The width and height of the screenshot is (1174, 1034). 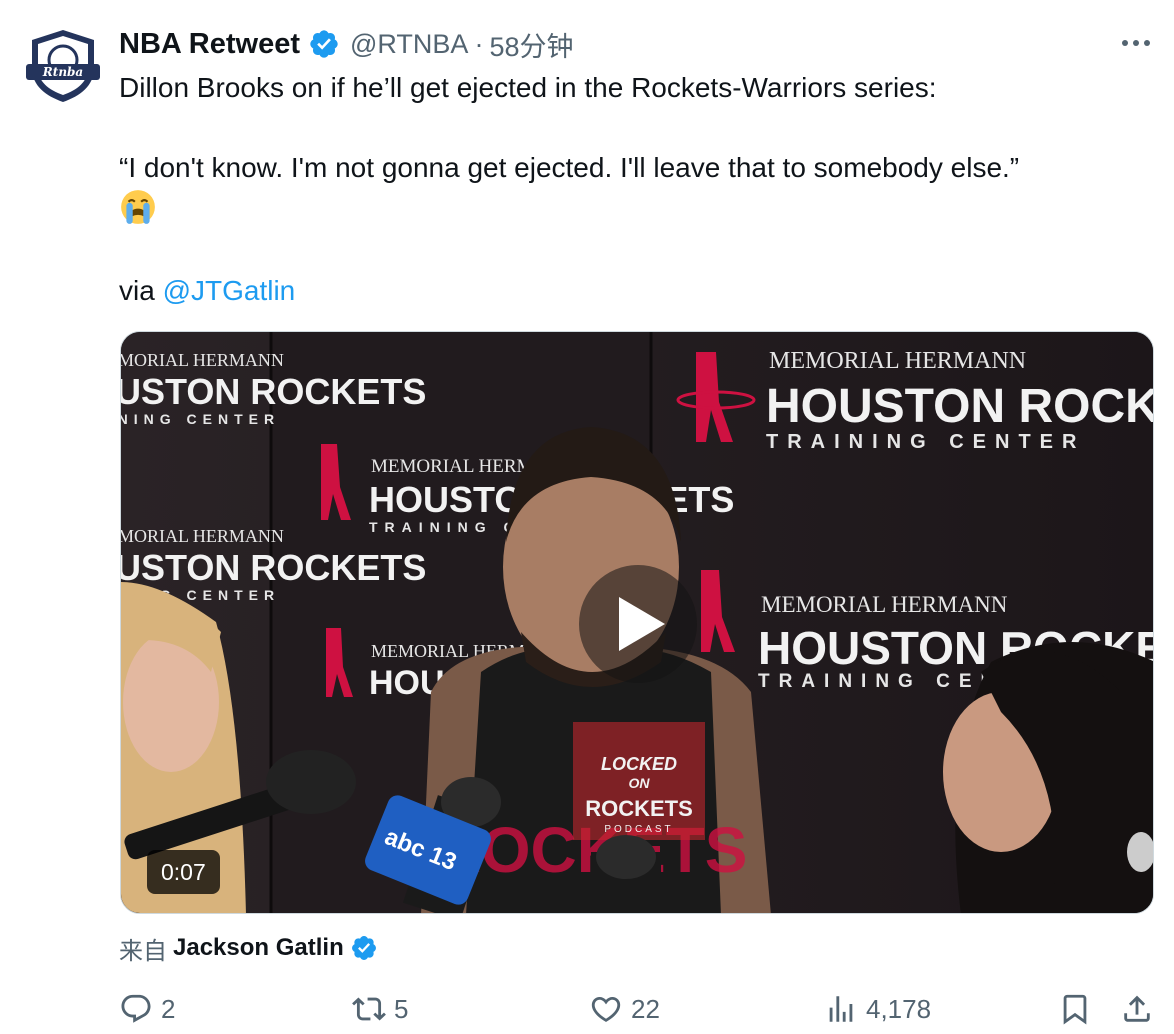 I want to click on video-source: 来自 Jackson Gatlin, so click(x=248, y=948).